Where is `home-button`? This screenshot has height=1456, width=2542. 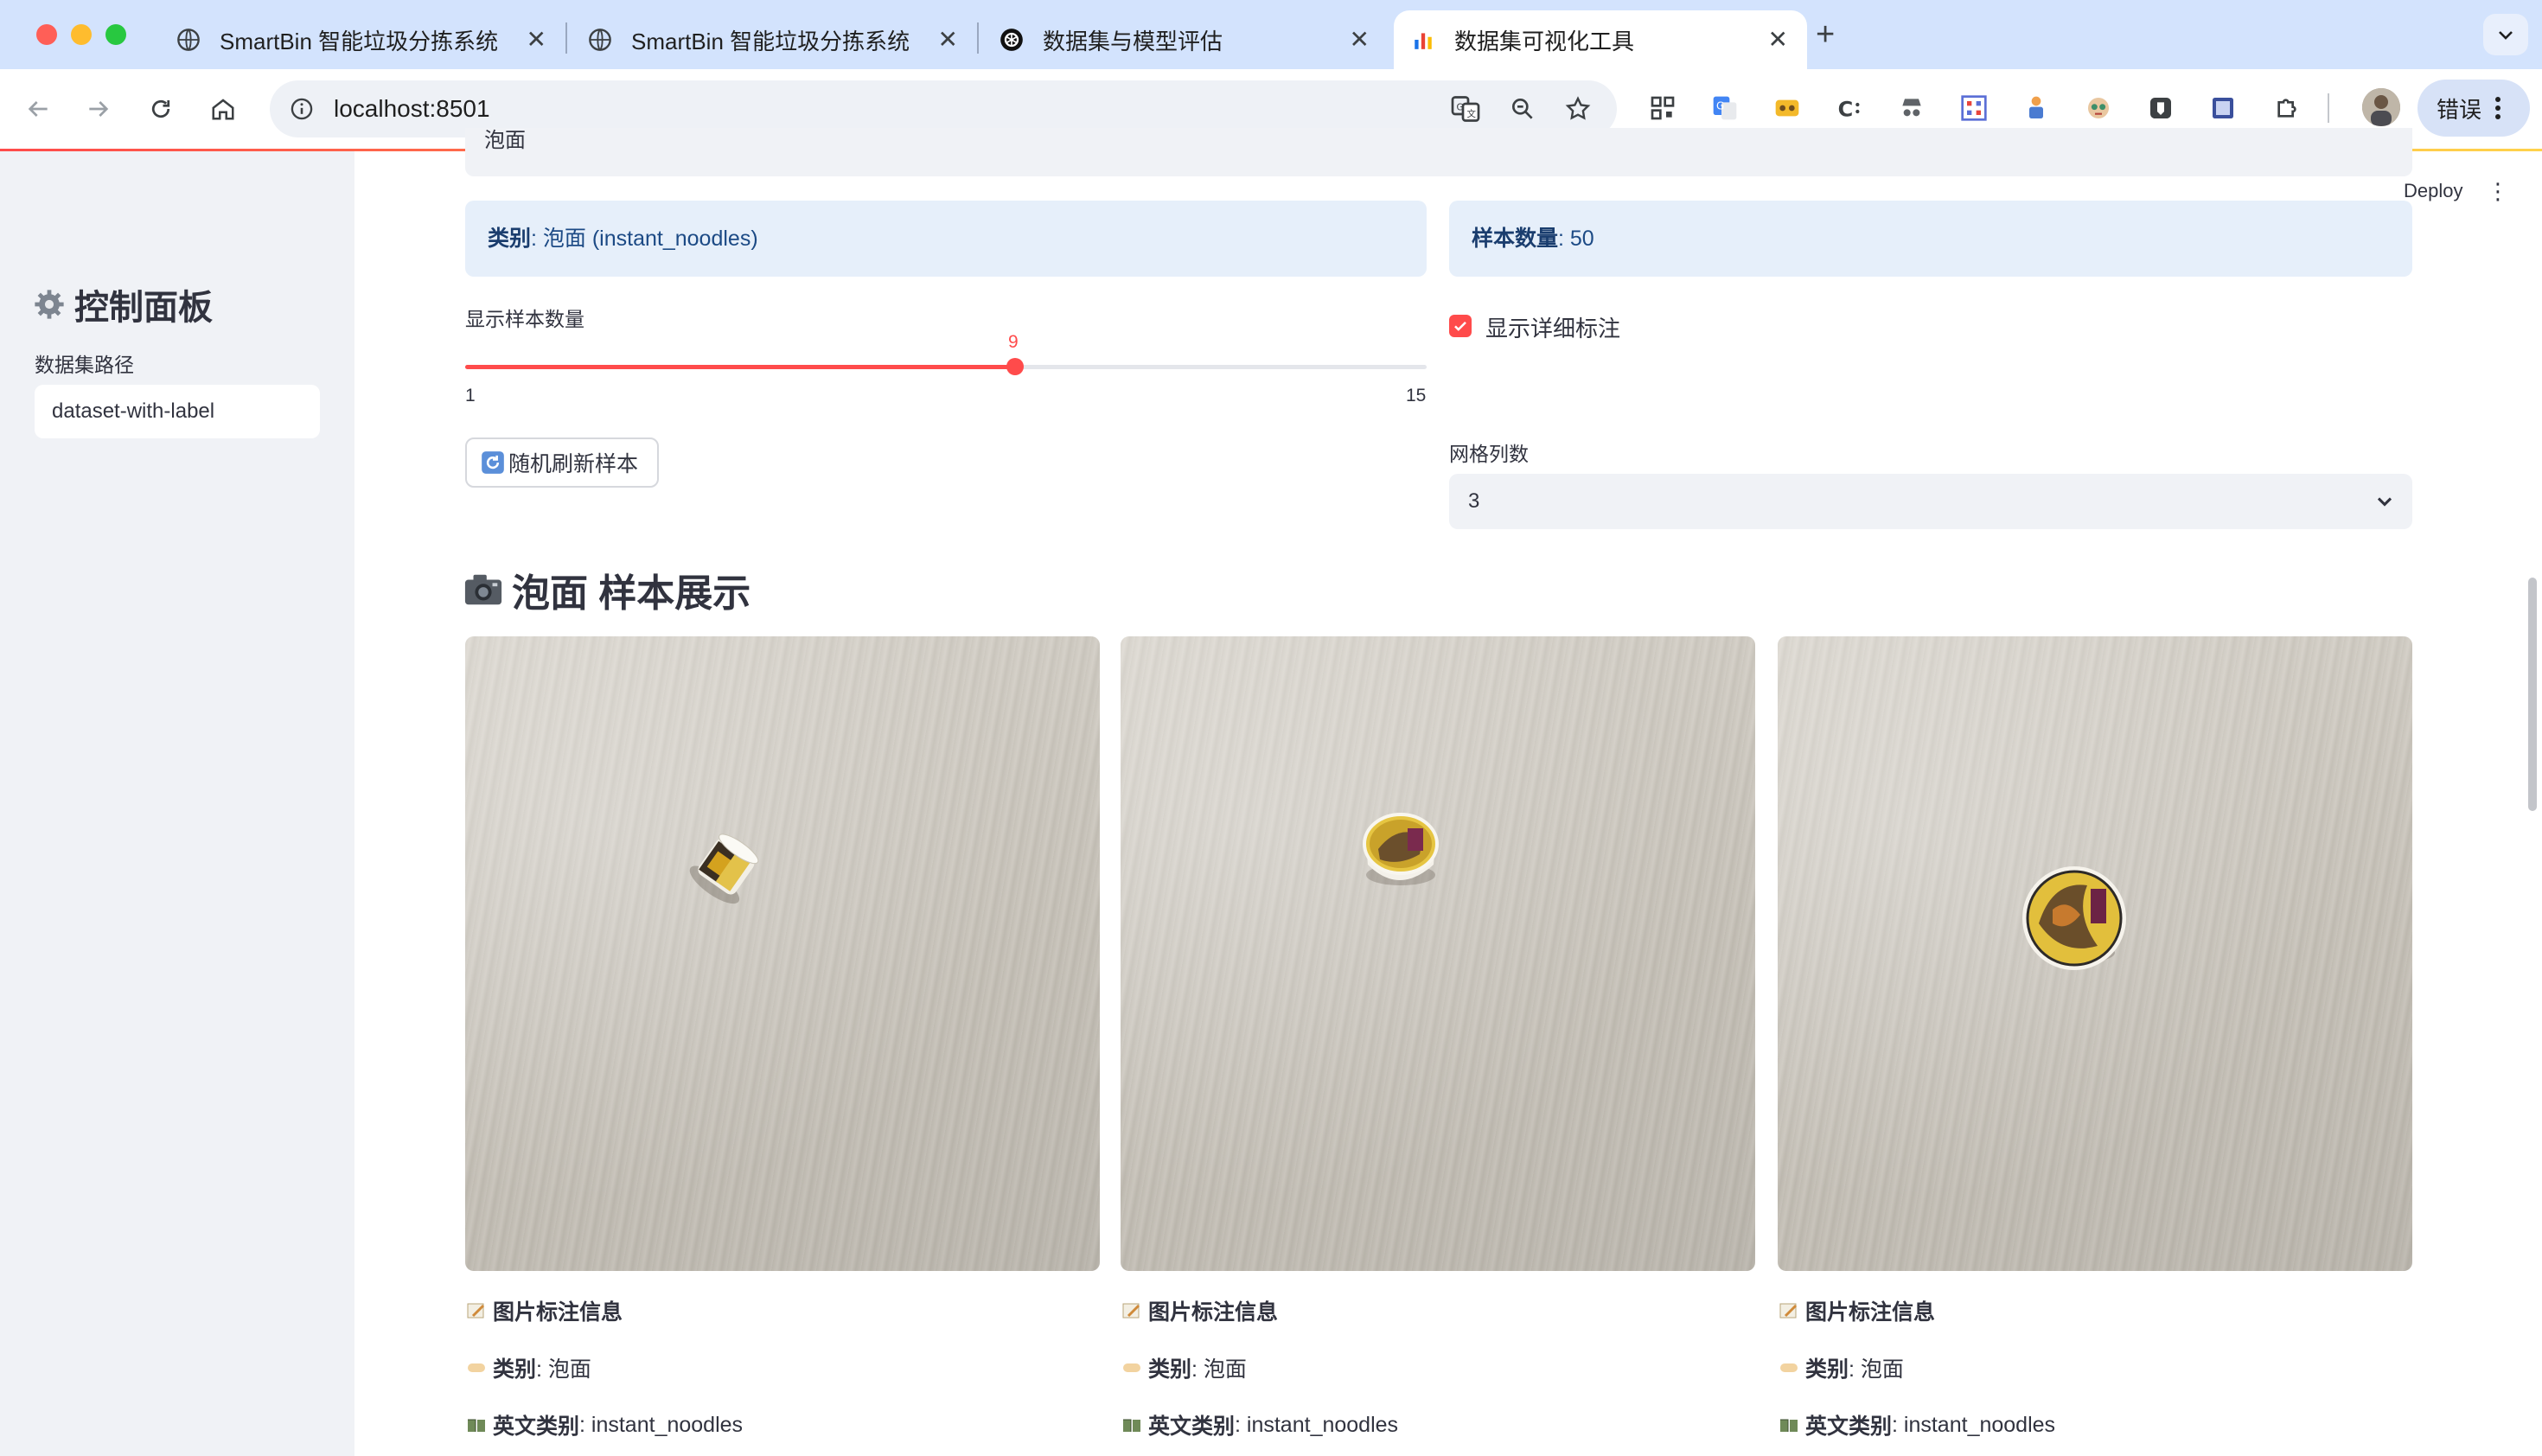
home-button is located at coordinates (223, 109).